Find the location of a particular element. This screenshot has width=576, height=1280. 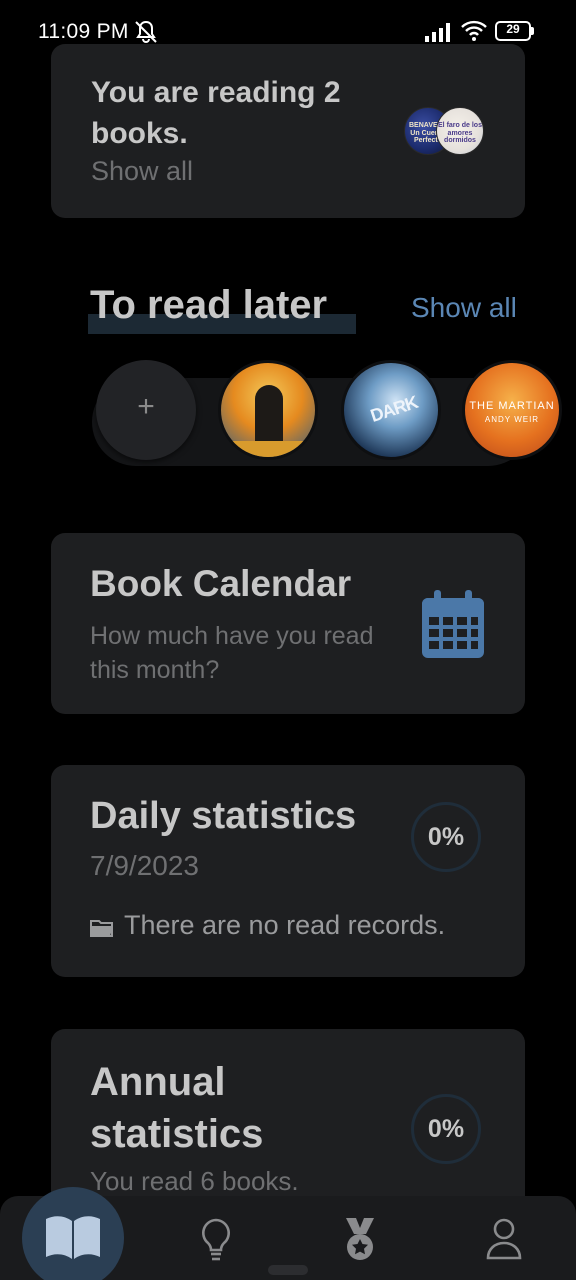

book-calendar-subtitle: How much have you read this month? is located at coordinates (232, 653).